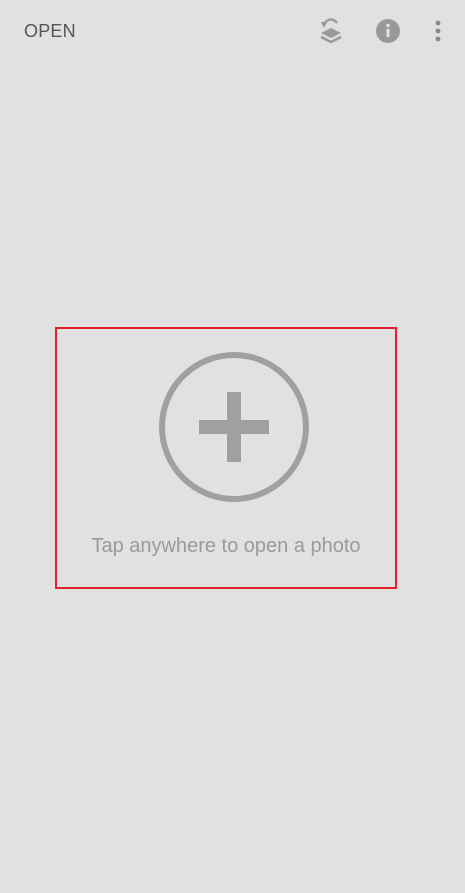 The height and width of the screenshot is (893, 465). I want to click on info-icon, so click(388, 31).